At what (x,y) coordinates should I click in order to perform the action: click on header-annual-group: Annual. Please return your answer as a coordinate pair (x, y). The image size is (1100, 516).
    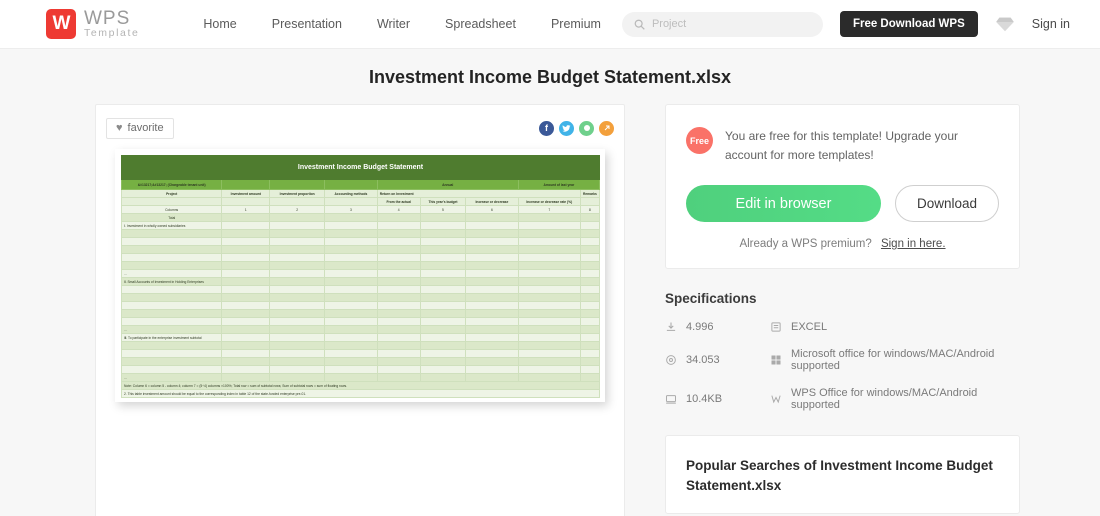
    Looking at the image, I should click on (447, 184).